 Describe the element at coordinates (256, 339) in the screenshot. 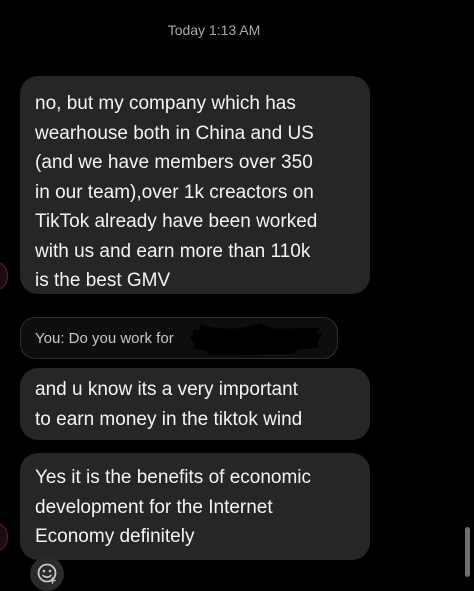

I see `redaction-scribble` at that location.